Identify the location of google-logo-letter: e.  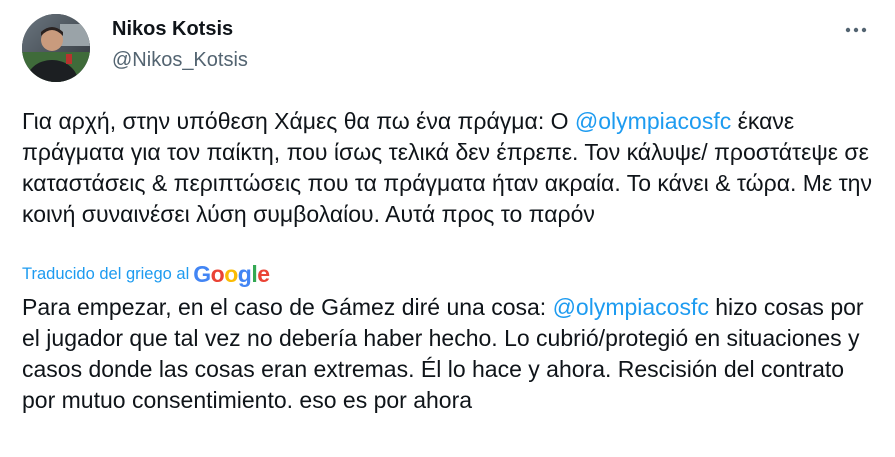
(263, 274).